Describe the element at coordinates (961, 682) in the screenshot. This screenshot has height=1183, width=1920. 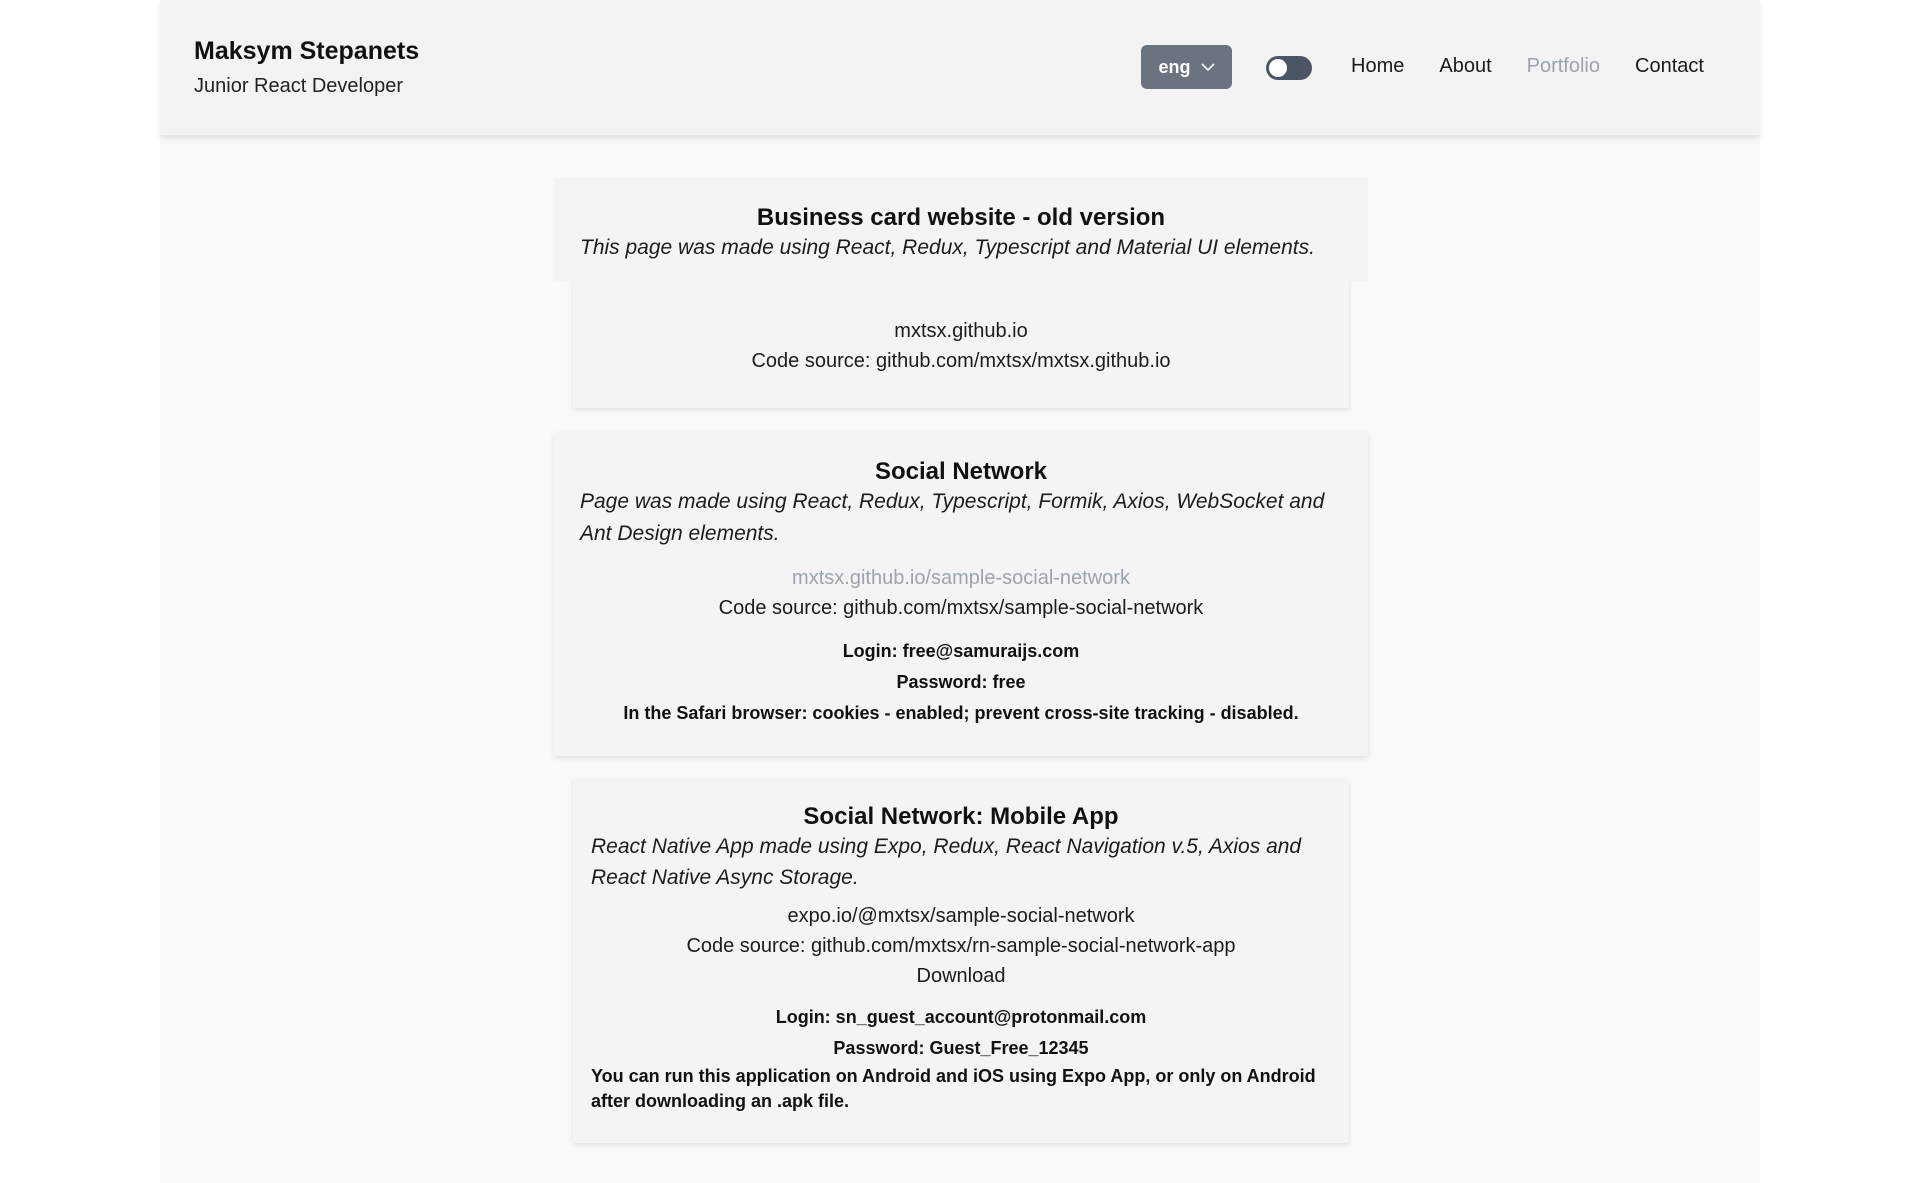
I see `project-2-password: Password: free` at that location.